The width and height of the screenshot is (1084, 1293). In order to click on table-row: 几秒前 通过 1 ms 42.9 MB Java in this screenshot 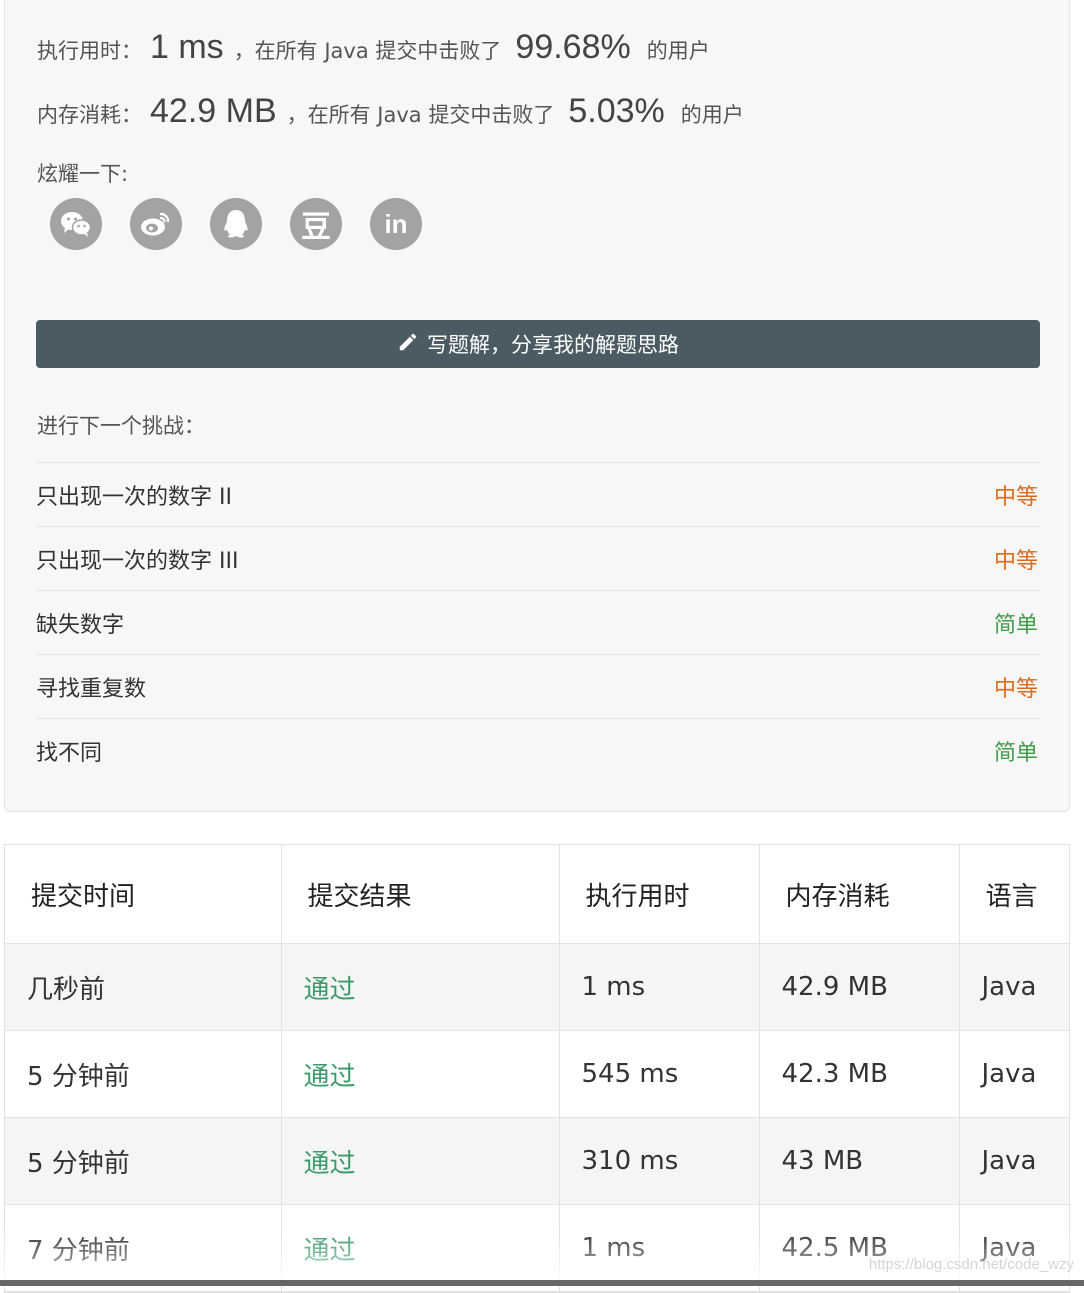, I will do `click(537, 987)`.